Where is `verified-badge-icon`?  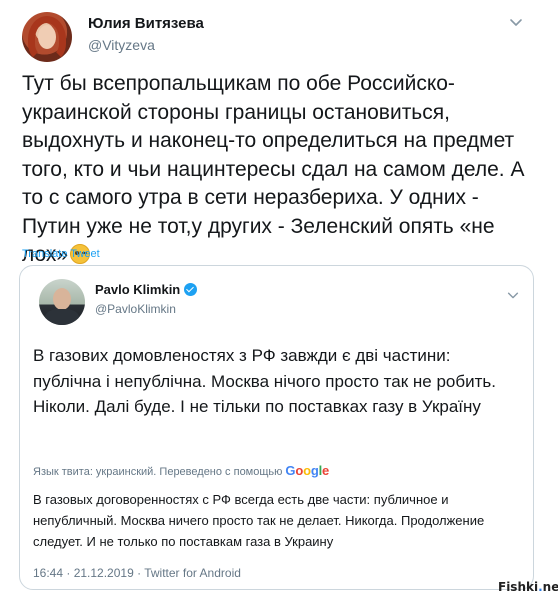 verified-badge-icon is located at coordinates (191, 289).